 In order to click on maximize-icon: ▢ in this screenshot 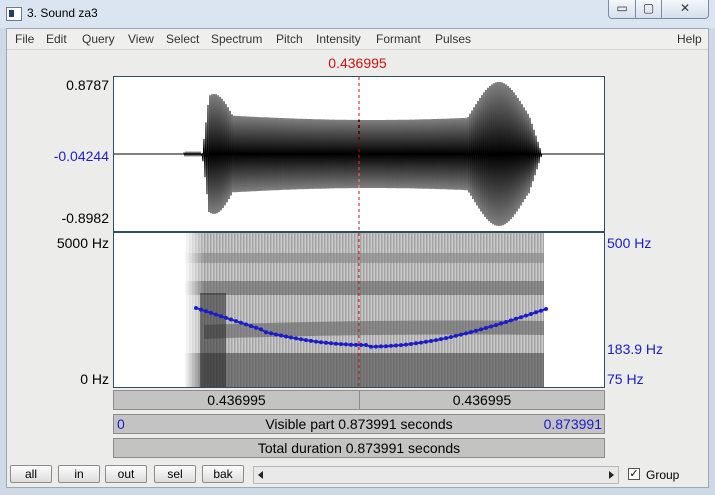, I will do `click(648, 8)`.